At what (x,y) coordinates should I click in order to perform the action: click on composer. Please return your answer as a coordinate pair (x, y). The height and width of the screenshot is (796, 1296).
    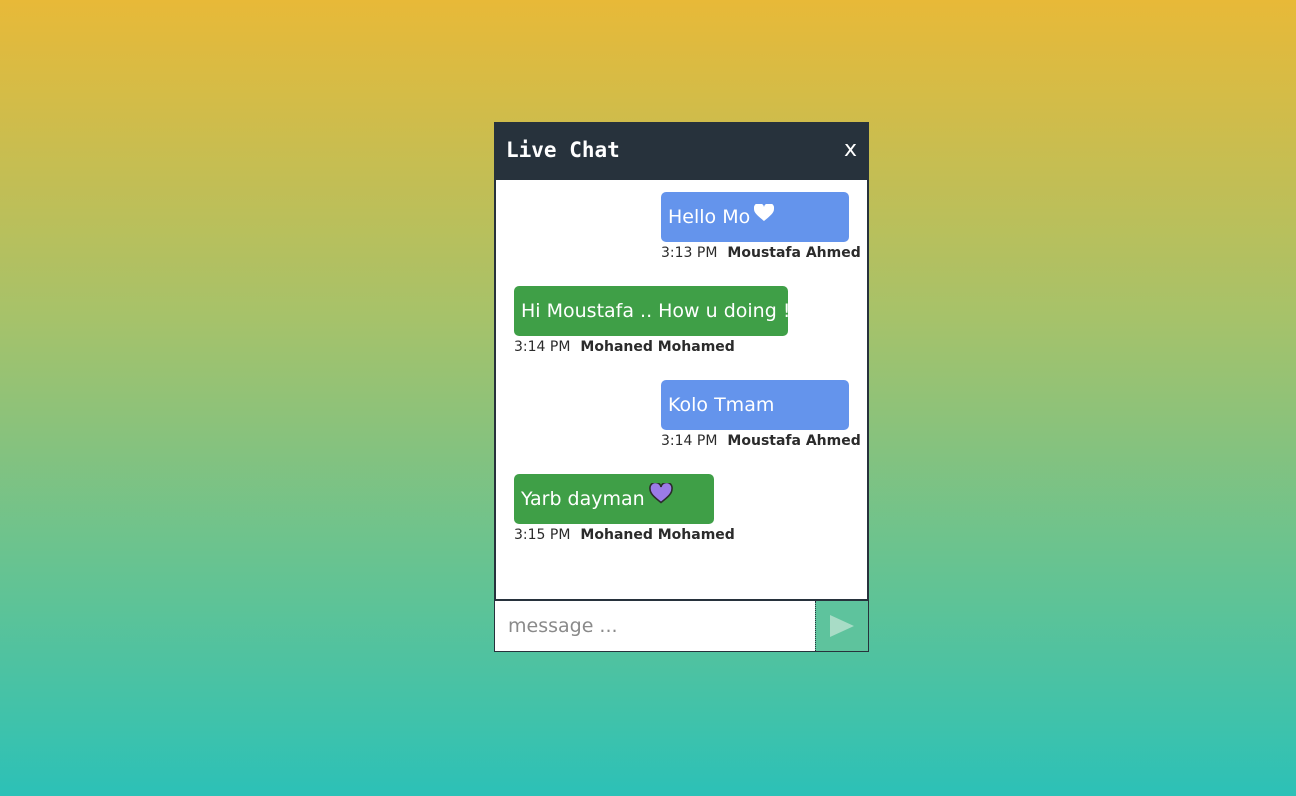
    Looking at the image, I should click on (681, 626).